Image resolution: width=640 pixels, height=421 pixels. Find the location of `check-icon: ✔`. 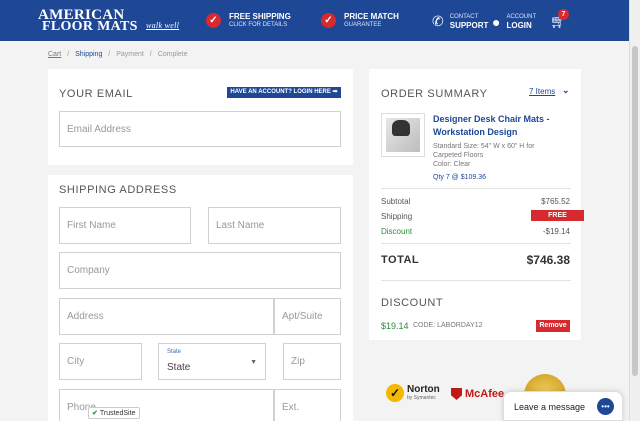

check-icon: ✔ is located at coordinates (95, 413).